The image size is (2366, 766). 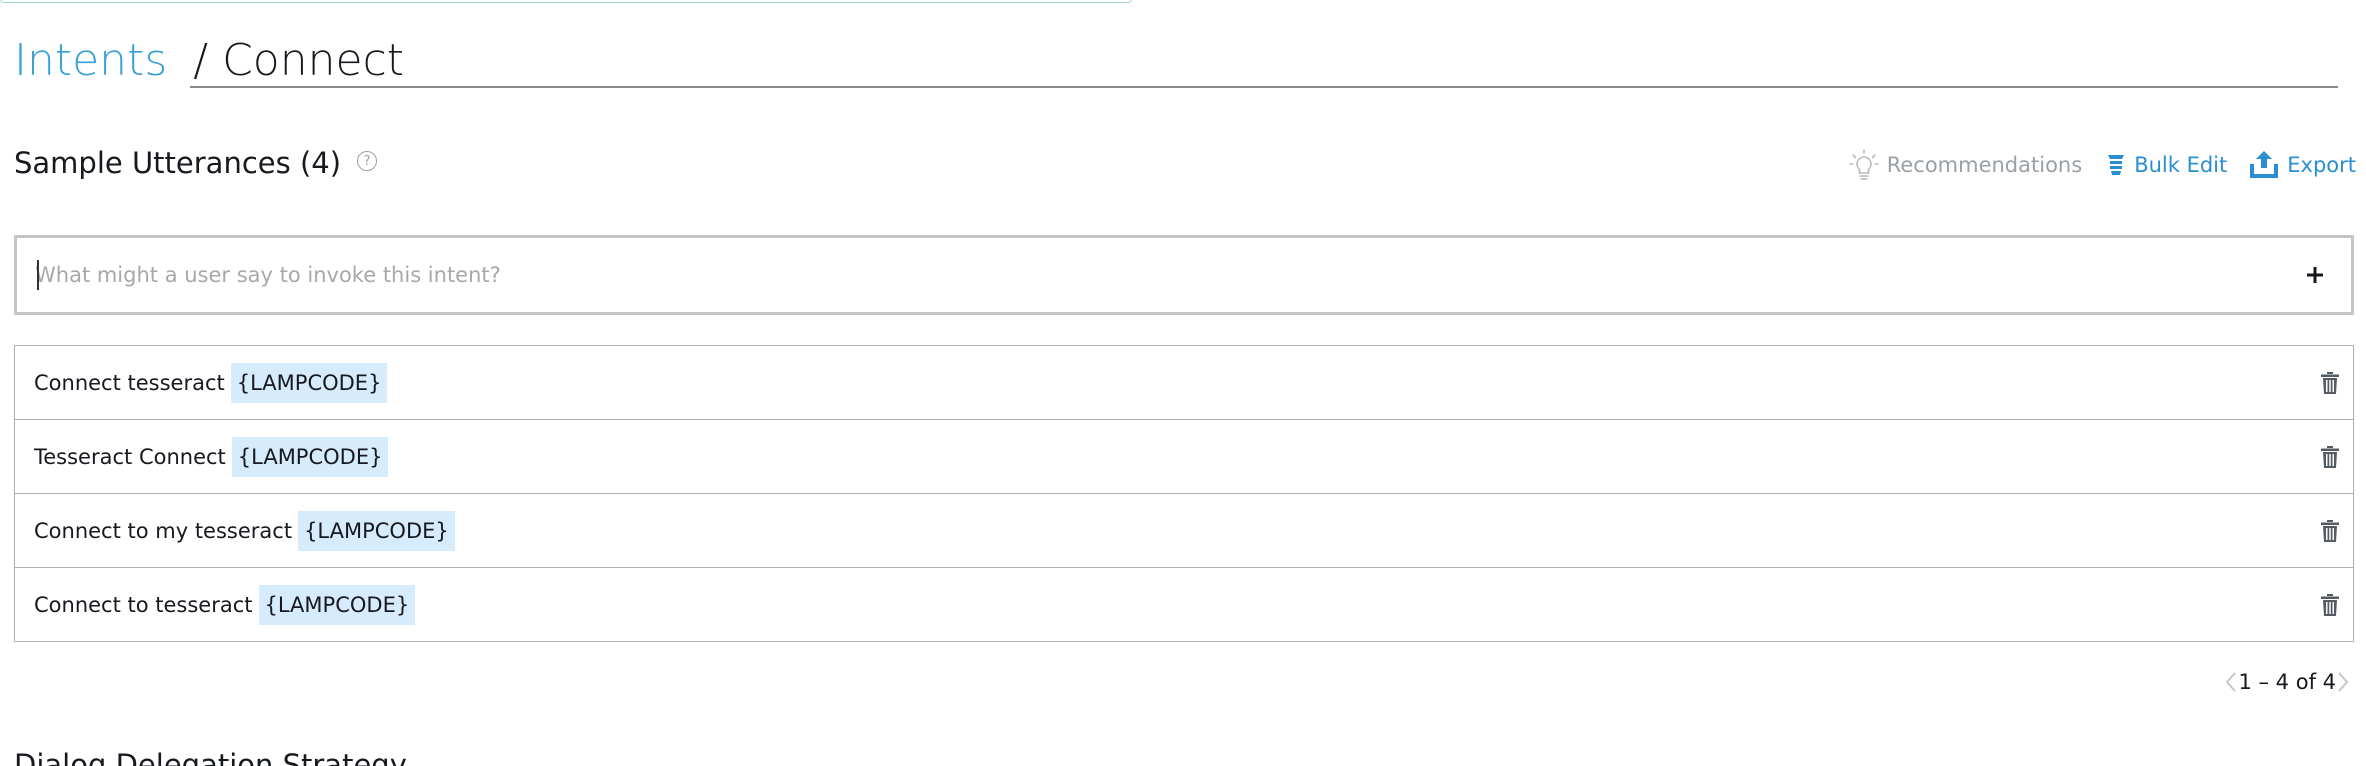 What do you see at coordinates (313, 60) in the screenshot?
I see `intent-name-title: Connect` at bounding box center [313, 60].